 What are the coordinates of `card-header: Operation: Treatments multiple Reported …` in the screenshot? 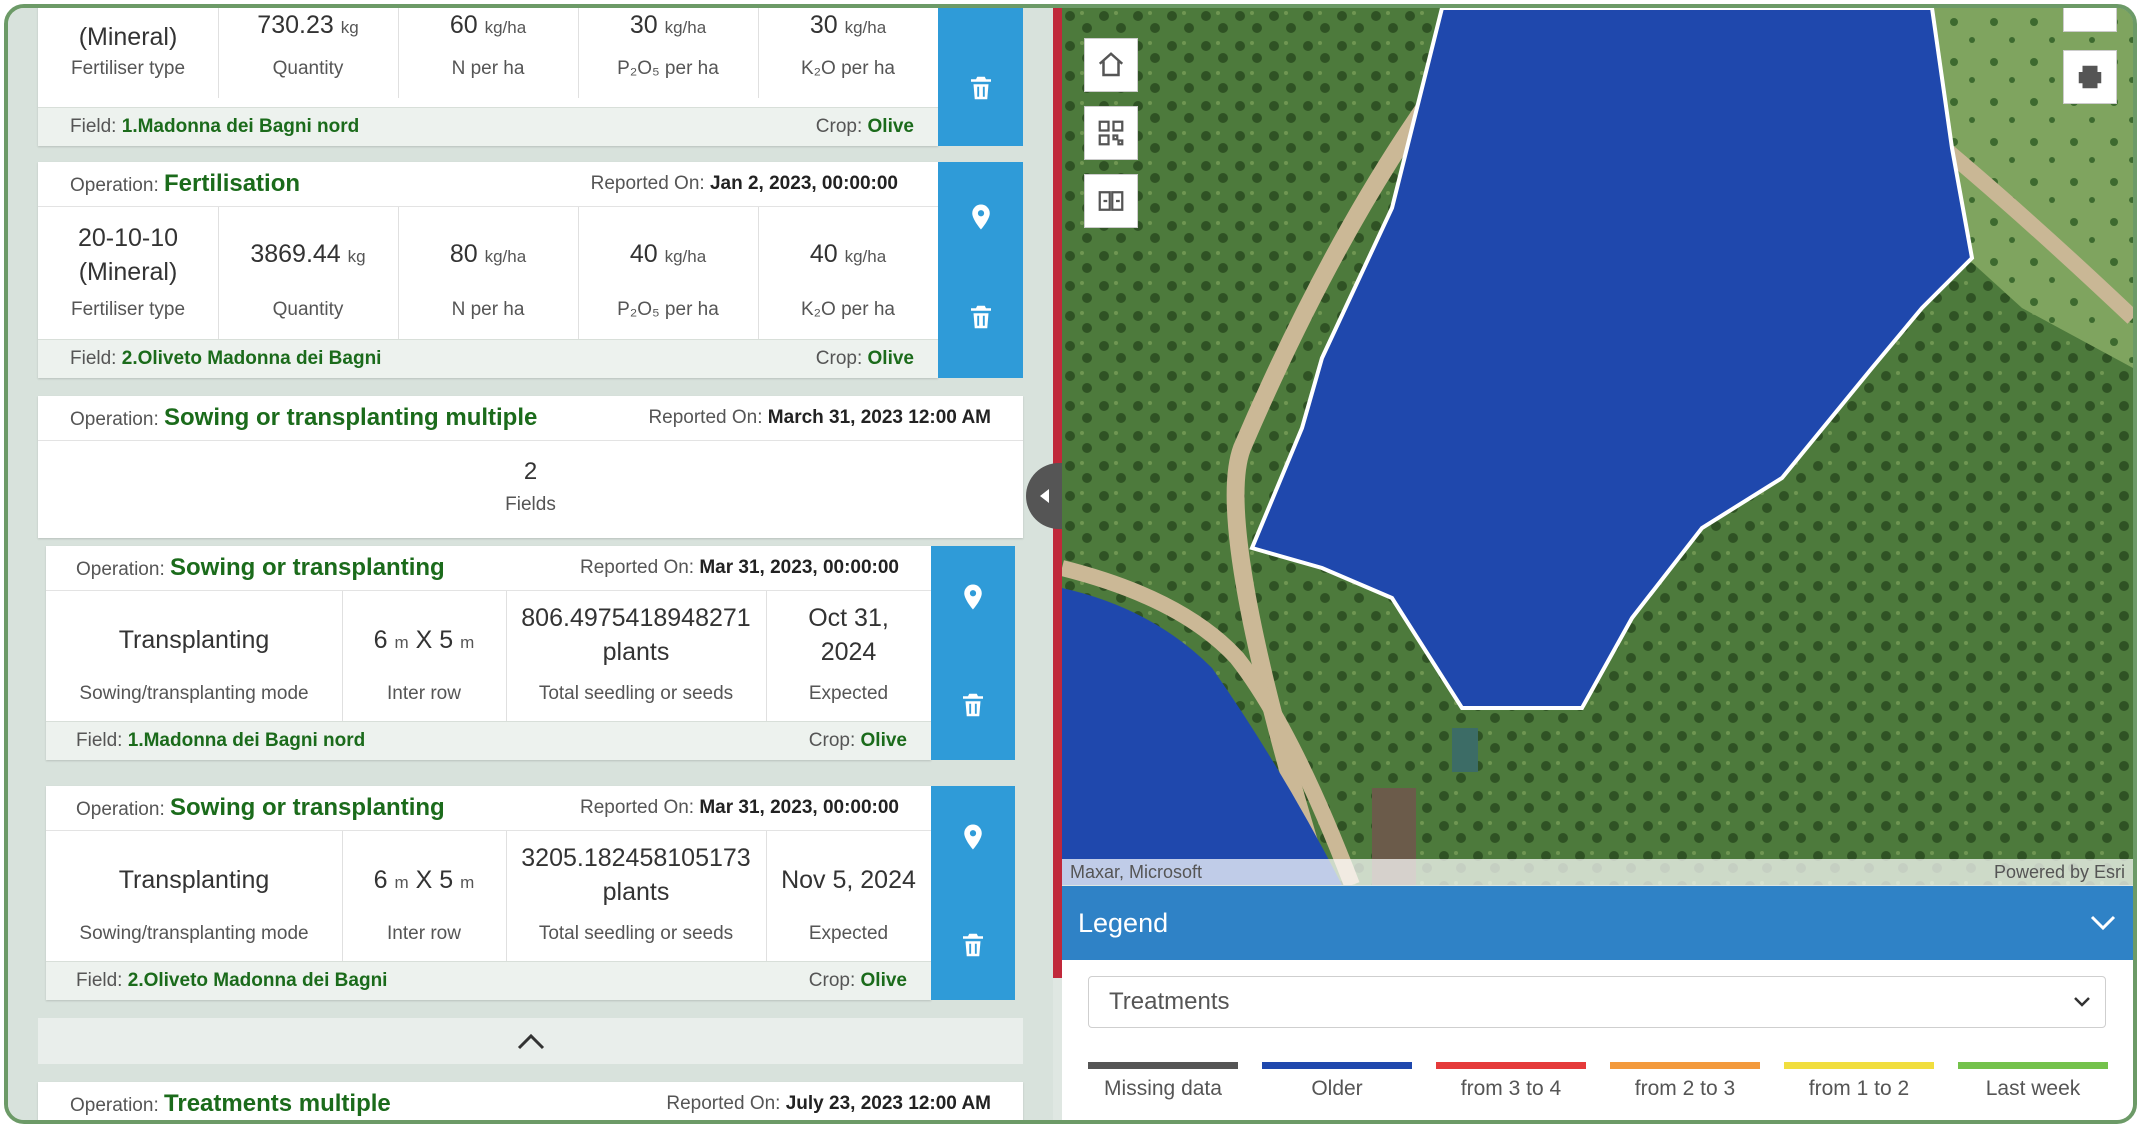 It's located at (530, 1101).